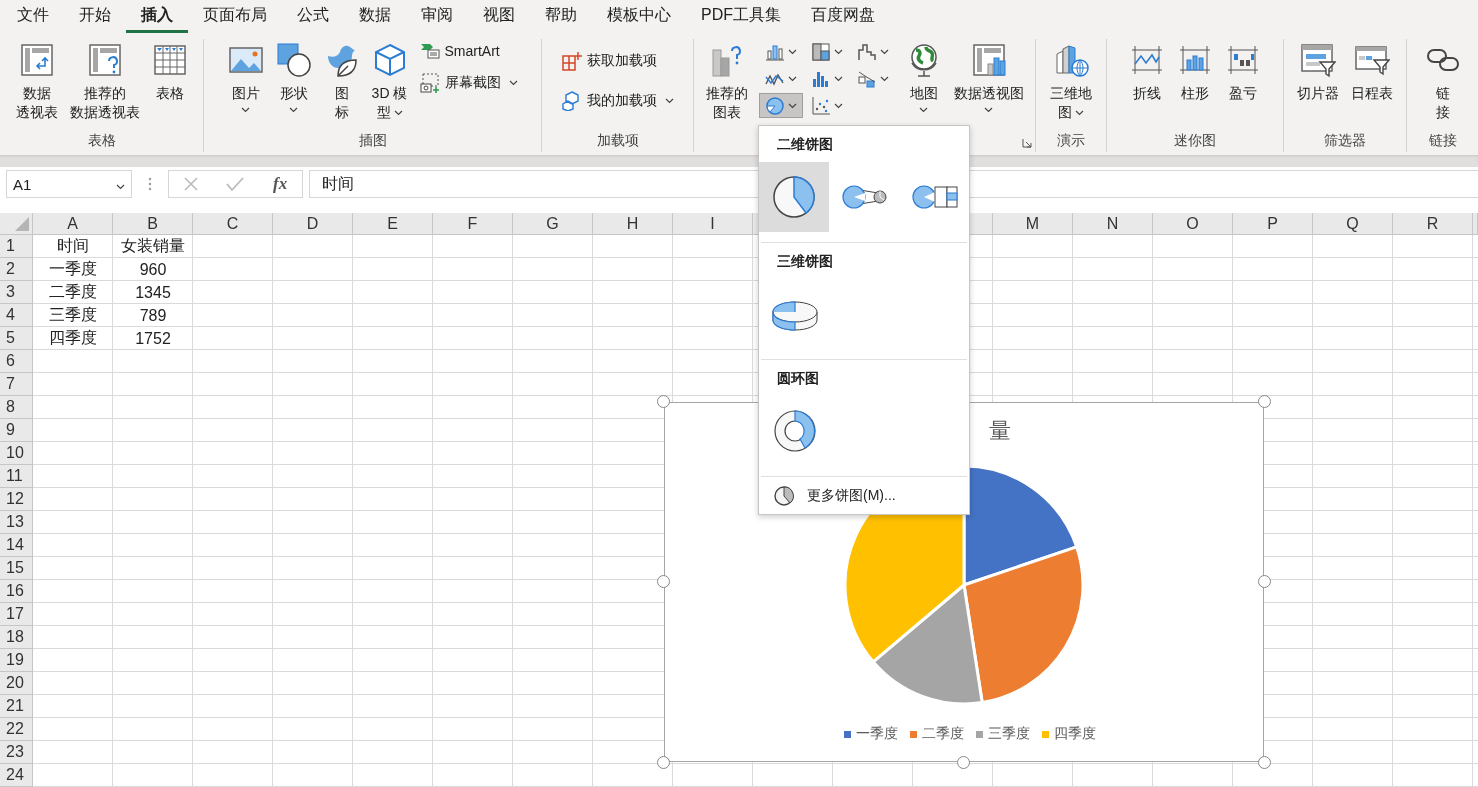 This screenshot has height=787, width=1478. What do you see at coordinates (792, 78) in the screenshot?
I see `caret-icon` at bounding box center [792, 78].